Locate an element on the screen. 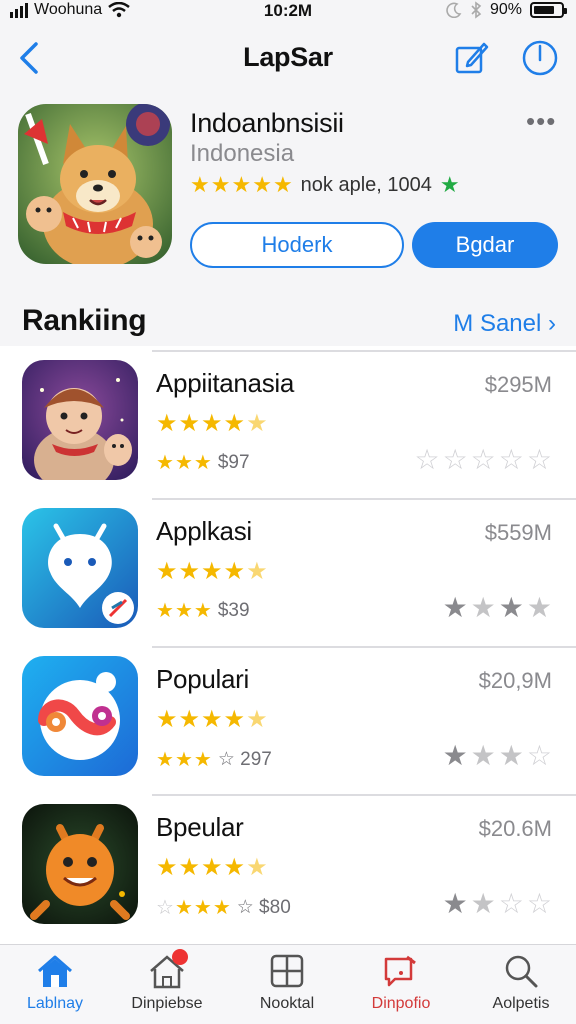 The height and width of the screenshot is (1024, 576). primary-button: Bgdar is located at coordinates (485, 245).